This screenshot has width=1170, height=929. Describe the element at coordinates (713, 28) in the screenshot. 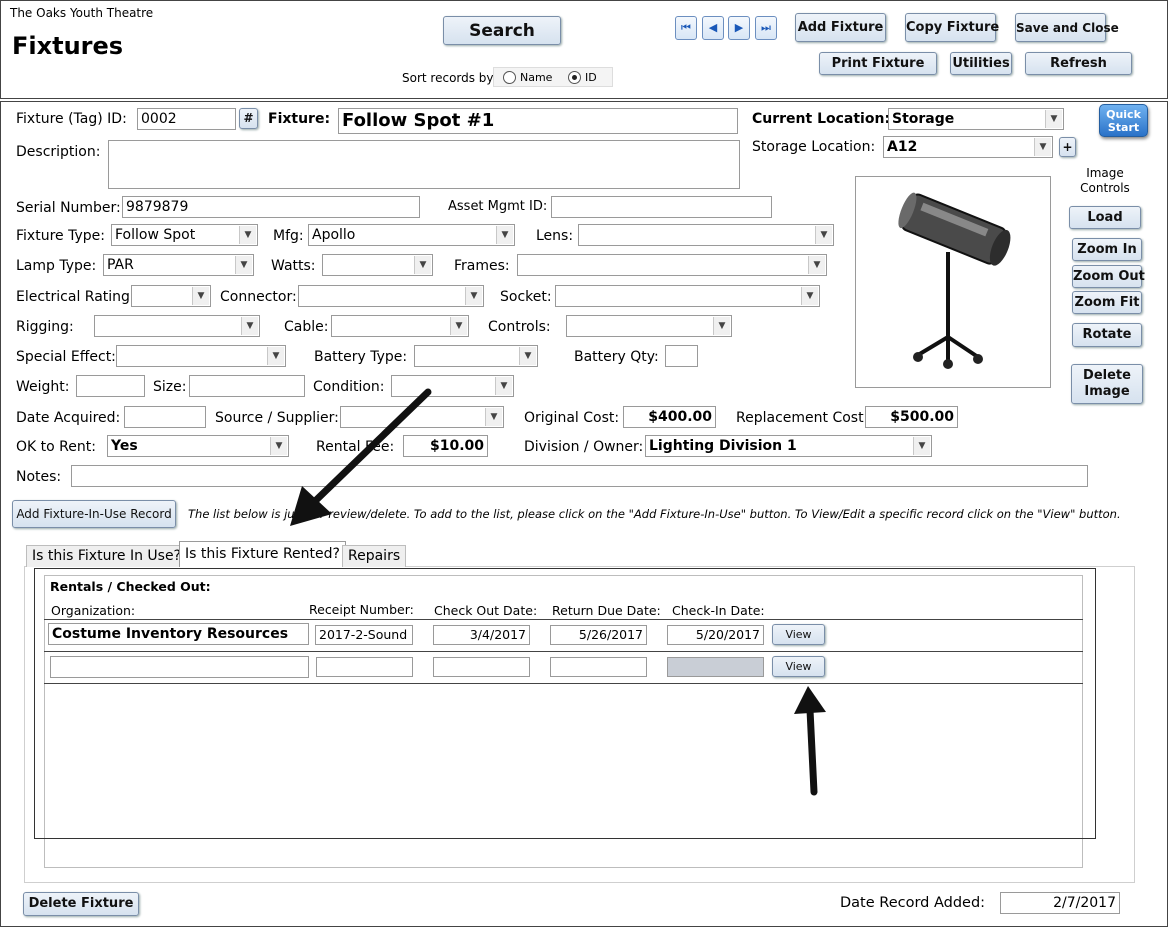

I see `prev-record-icon: ◀` at that location.